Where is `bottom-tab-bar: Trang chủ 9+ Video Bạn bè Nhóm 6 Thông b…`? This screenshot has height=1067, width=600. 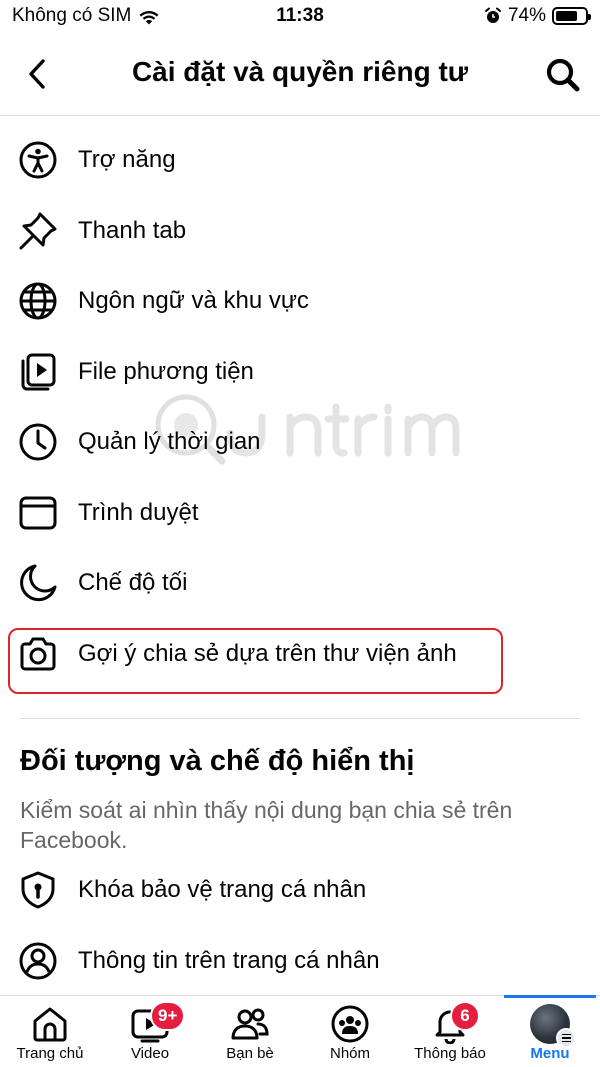 bottom-tab-bar: Trang chủ 9+ Video Bạn bè Nhóm 6 Thông b… is located at coordinates (300, 1031).